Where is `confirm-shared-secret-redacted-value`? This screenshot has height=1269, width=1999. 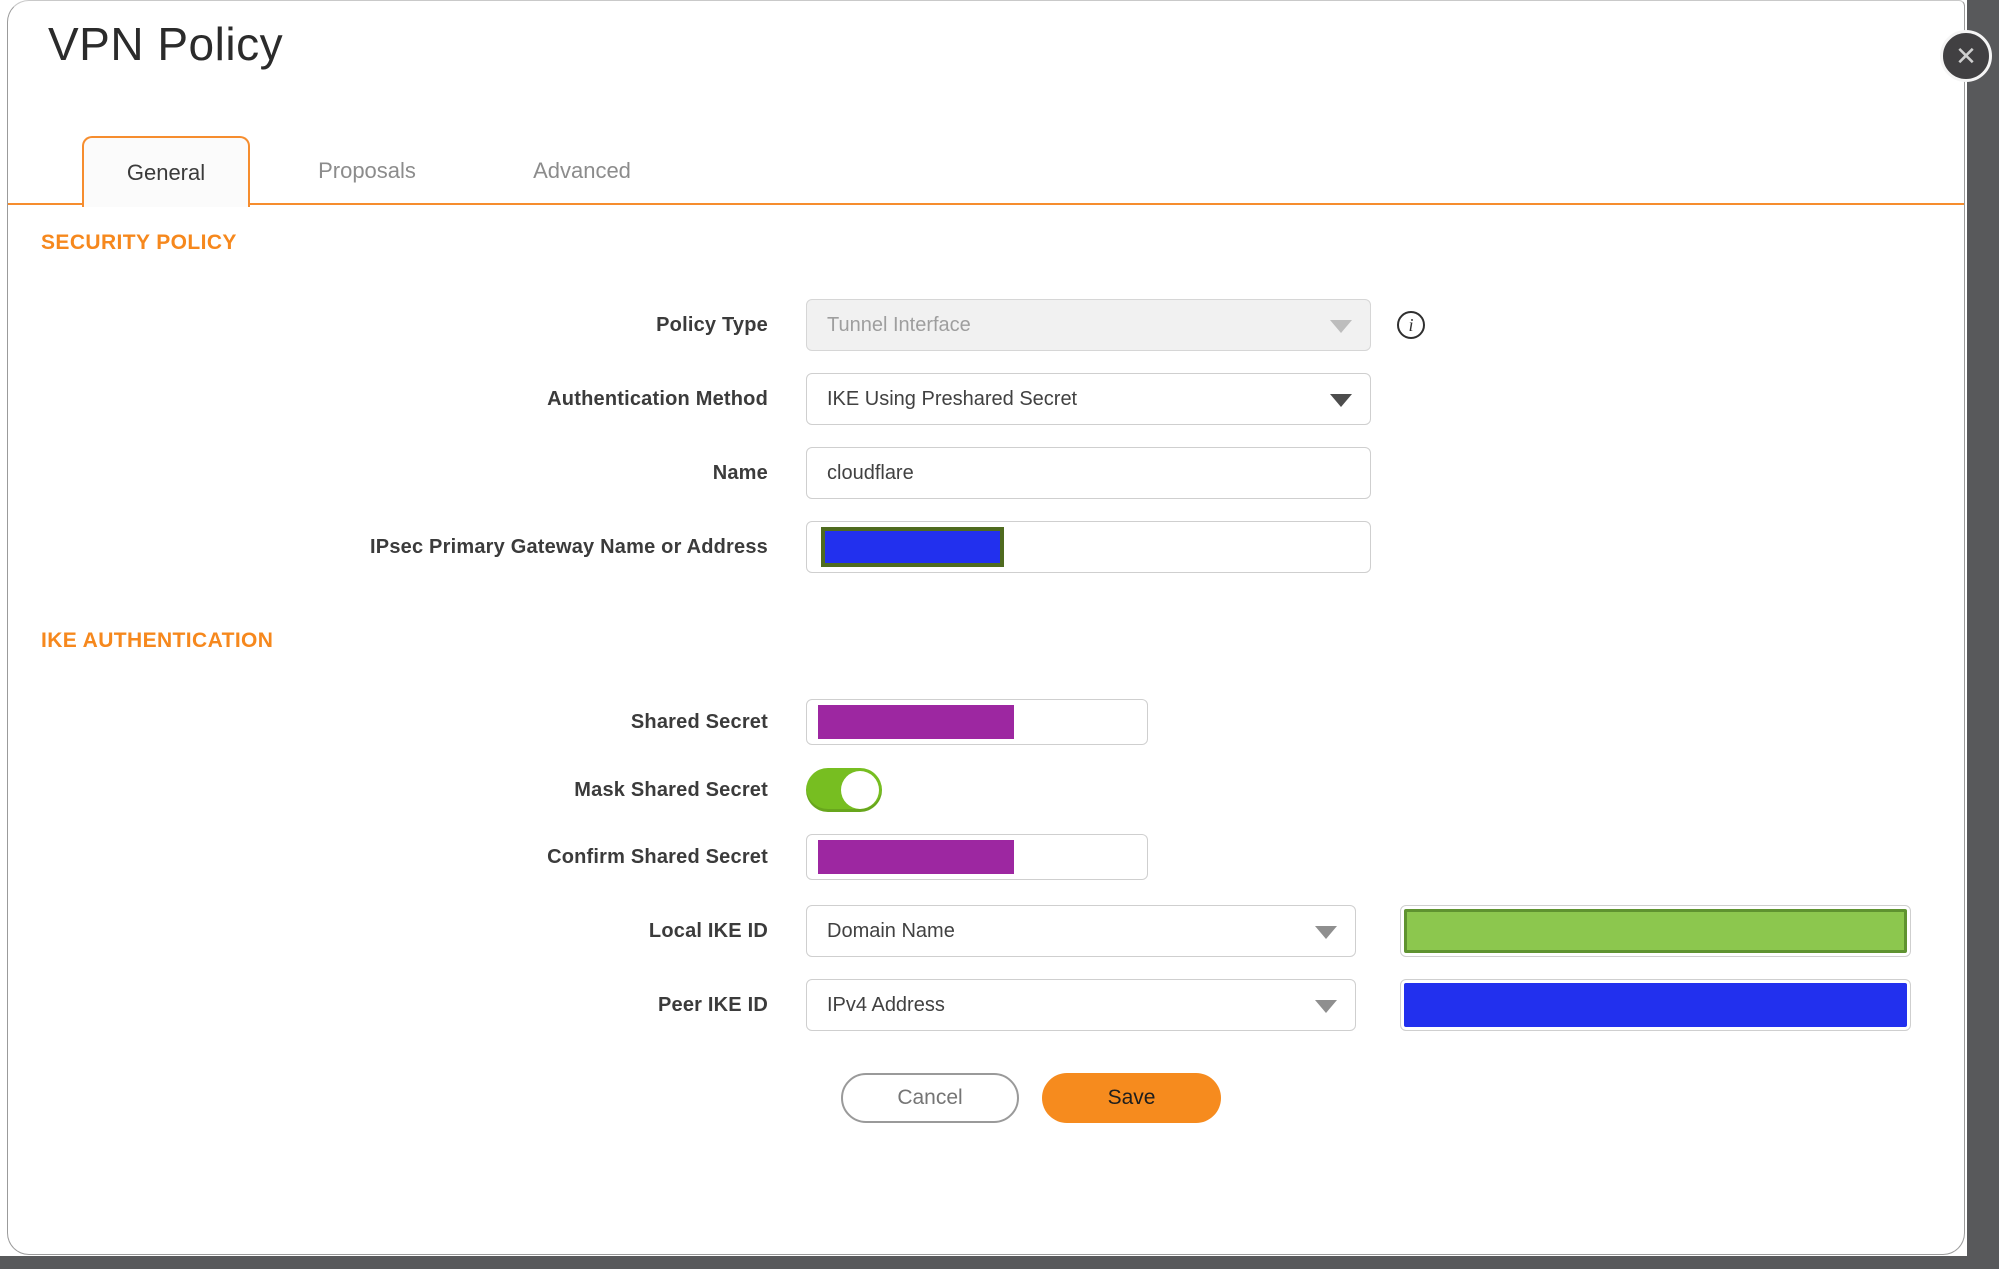 confirm-shared-secret-redacted-value is located at coordinates (916, 857).